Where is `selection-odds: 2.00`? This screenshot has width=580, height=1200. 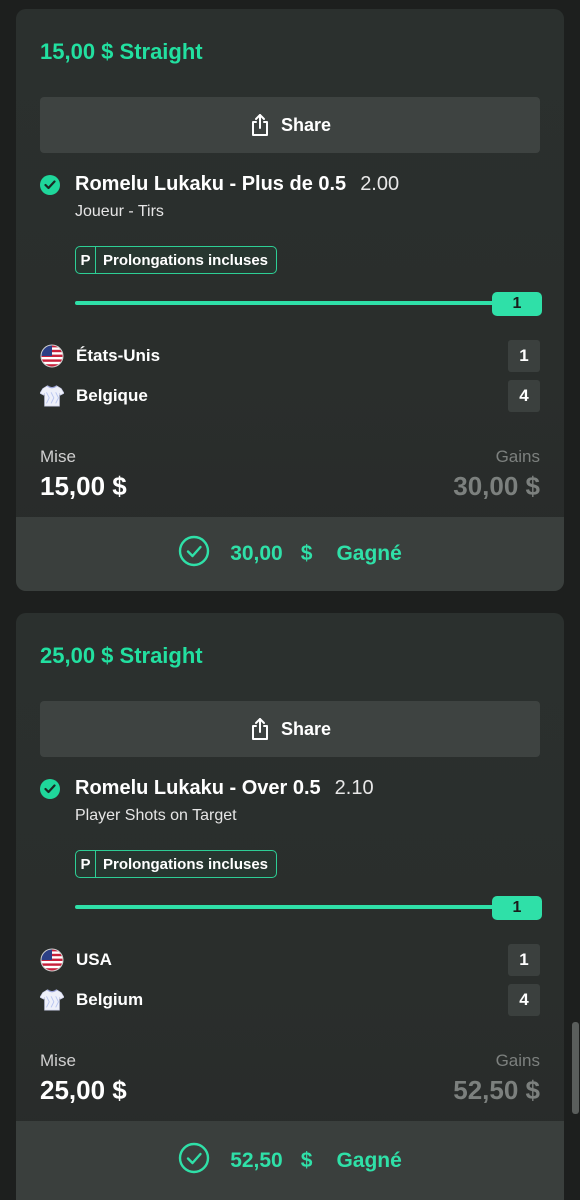
selection-odds: 2.00 is located at coordinates (380, 184).